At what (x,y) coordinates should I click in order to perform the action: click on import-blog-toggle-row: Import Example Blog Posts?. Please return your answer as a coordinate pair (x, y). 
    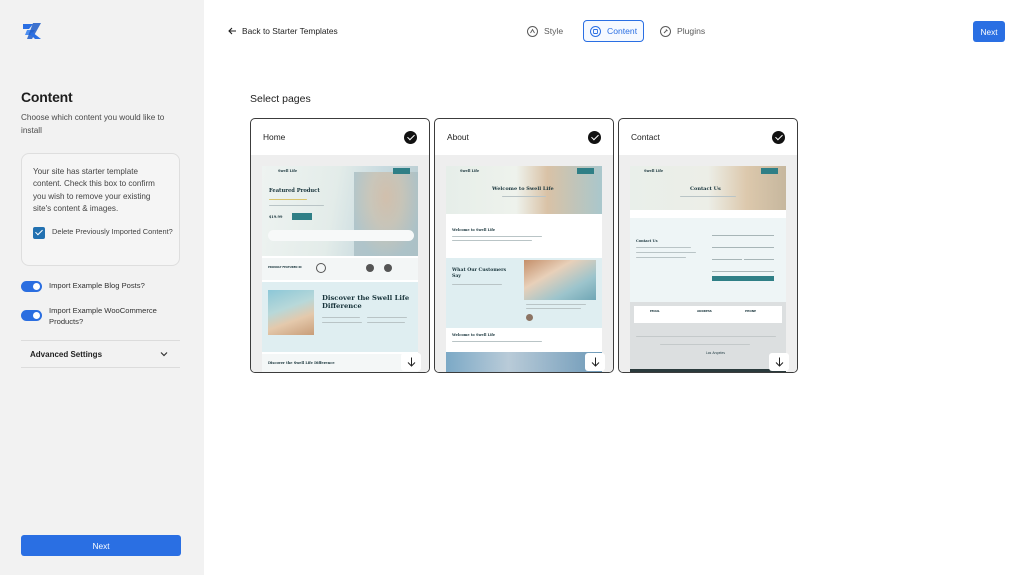
    Looking at the image, I should click on (101, 286).